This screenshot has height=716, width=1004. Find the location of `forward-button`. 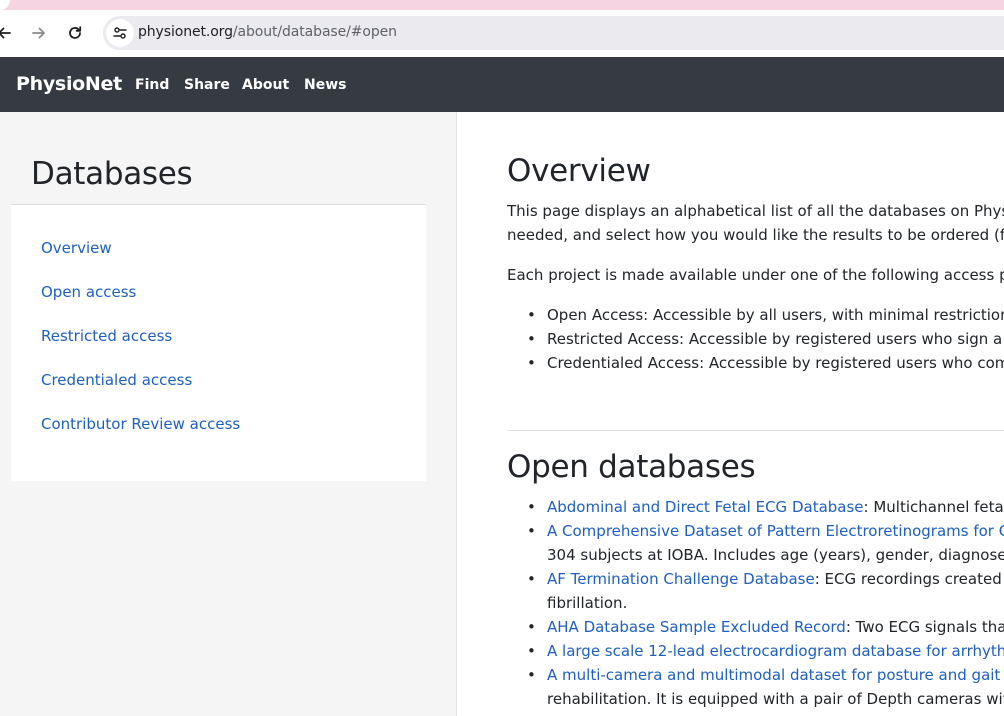

forward-button is located at coordinates (39, 33).